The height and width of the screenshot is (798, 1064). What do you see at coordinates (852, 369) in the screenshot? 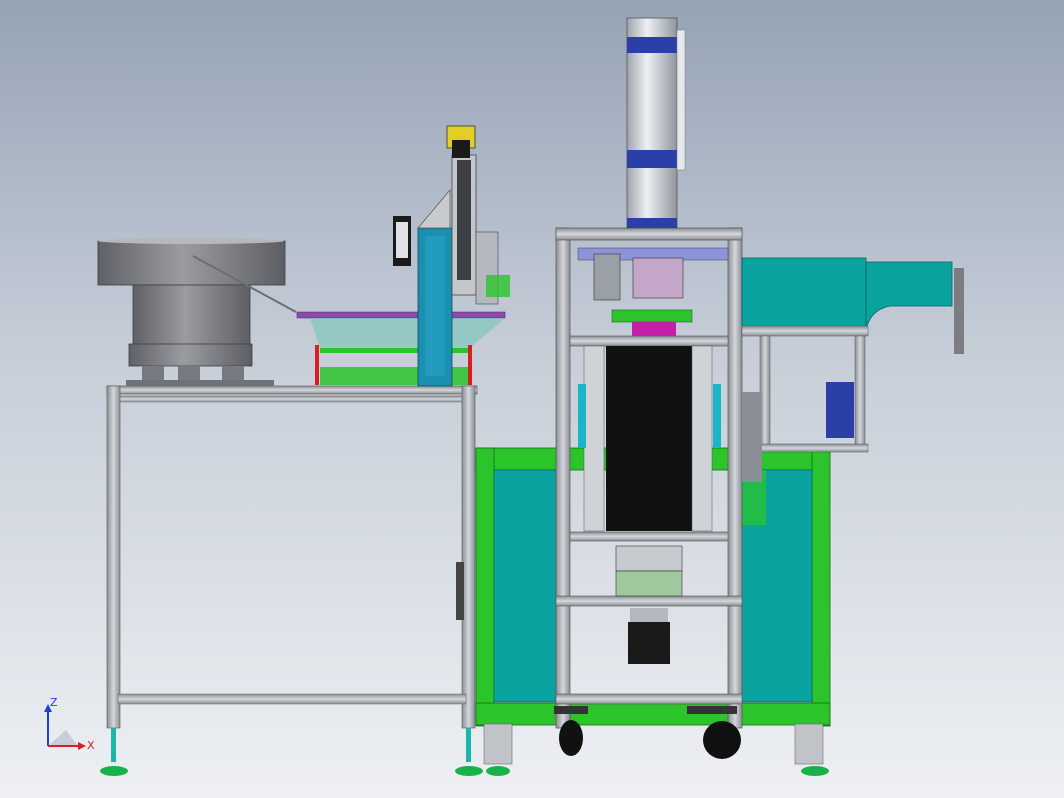
I see `outfeed-conveyor` at bounding box center [852, 369].